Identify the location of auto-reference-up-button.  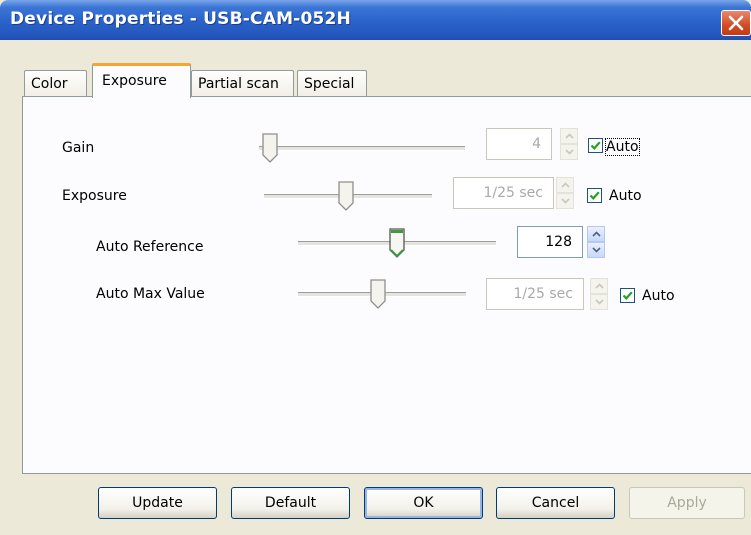
(596, 234).